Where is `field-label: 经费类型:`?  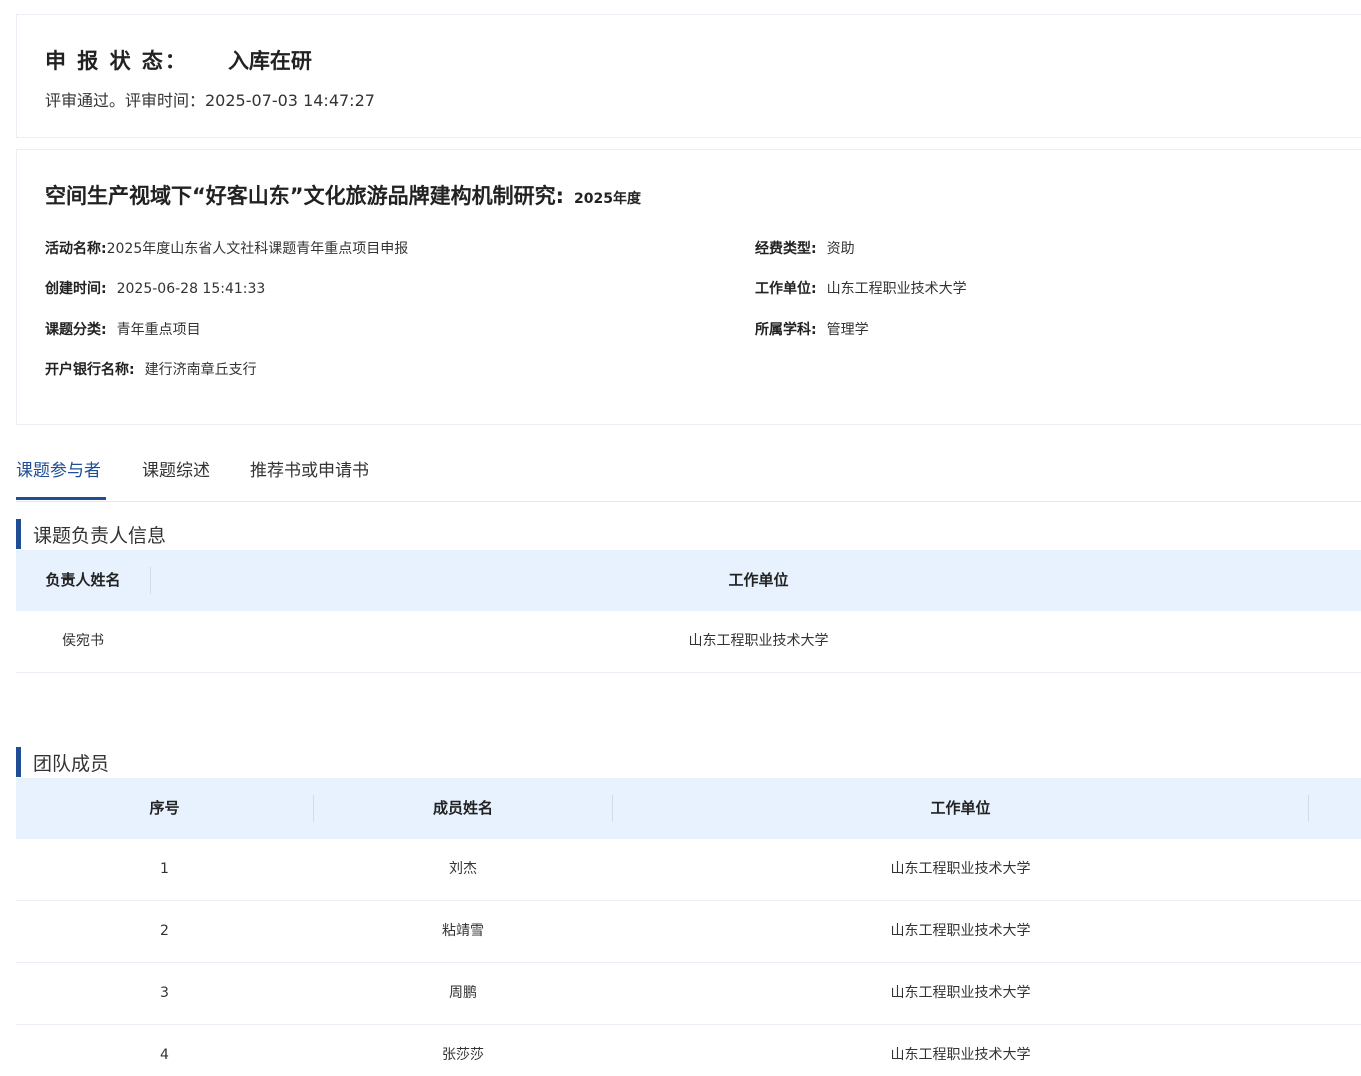 field-label: 经费类型: is located at coordinates (786, 249).